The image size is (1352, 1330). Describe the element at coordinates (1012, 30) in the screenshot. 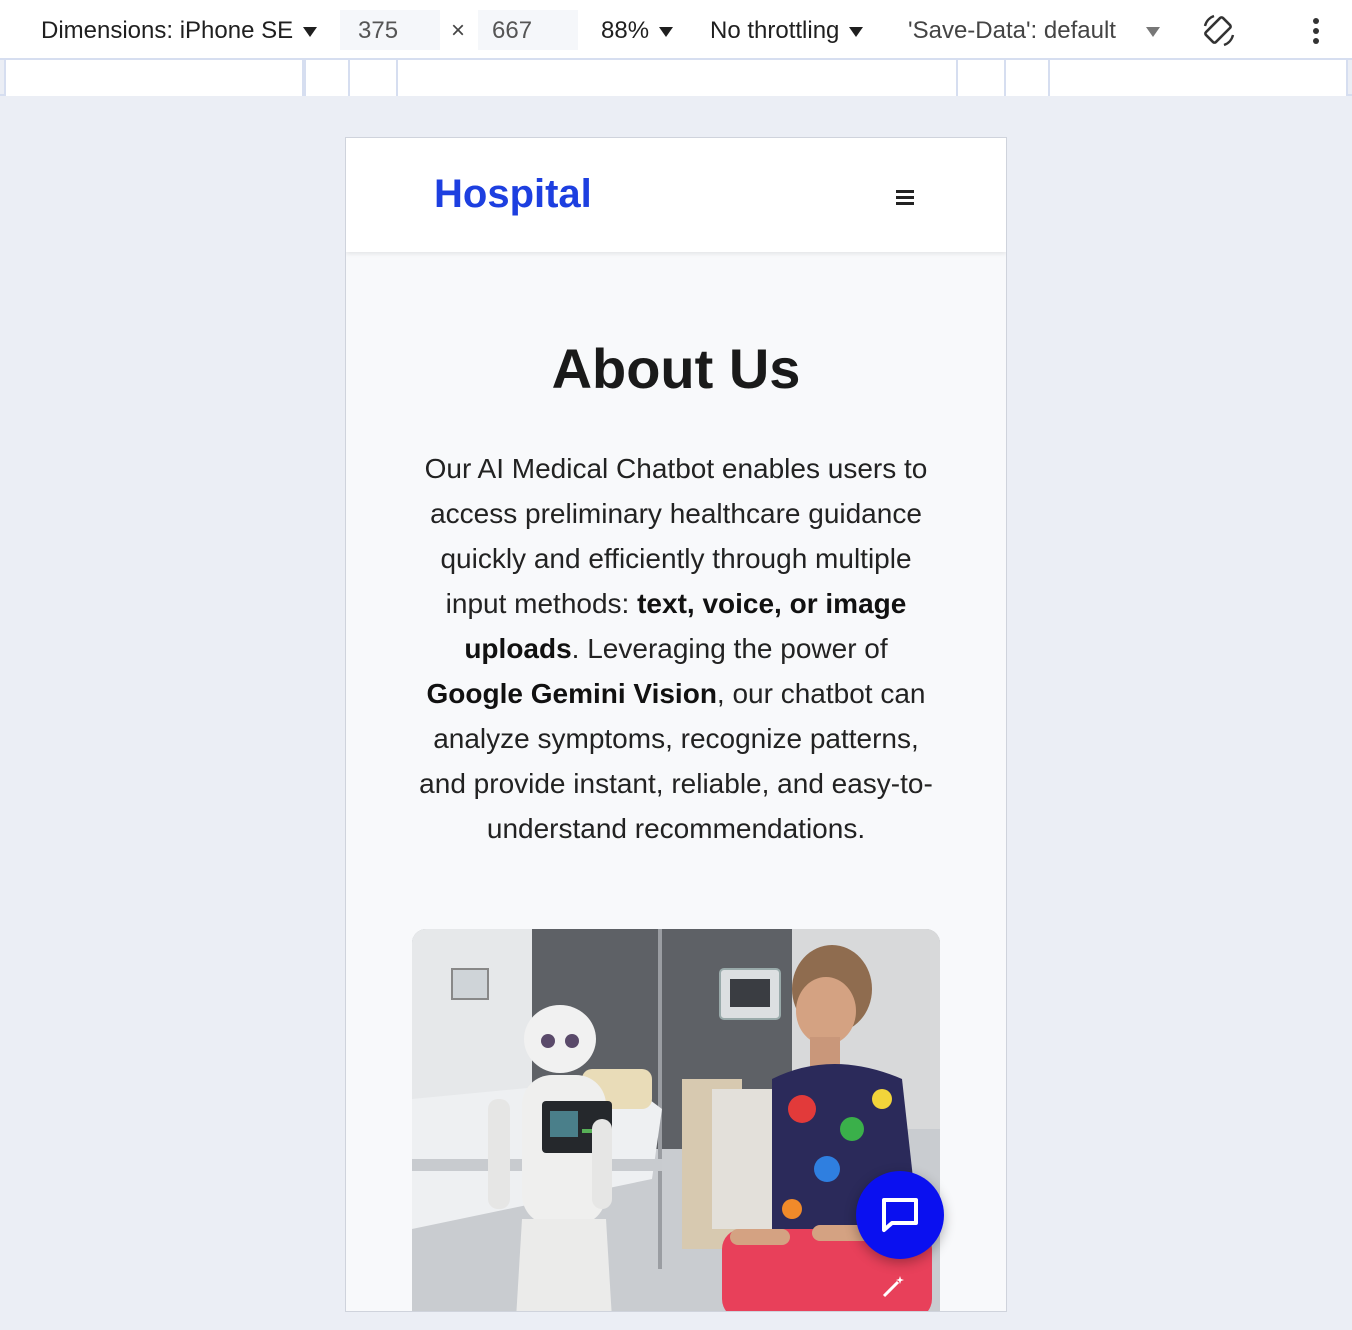

I see `save-data-label: 'Save-Data': default` at that location.